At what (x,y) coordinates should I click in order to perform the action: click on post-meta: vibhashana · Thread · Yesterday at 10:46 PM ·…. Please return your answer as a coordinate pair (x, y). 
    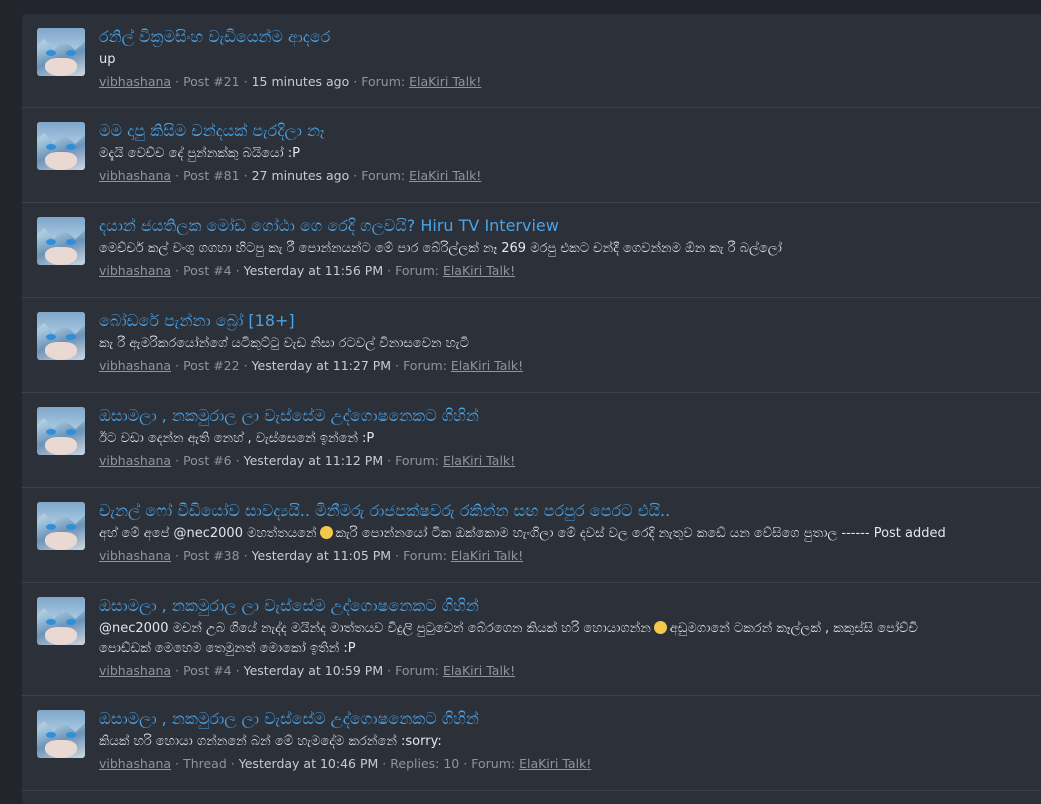
    Looking at the image, I should click on (345, 763).